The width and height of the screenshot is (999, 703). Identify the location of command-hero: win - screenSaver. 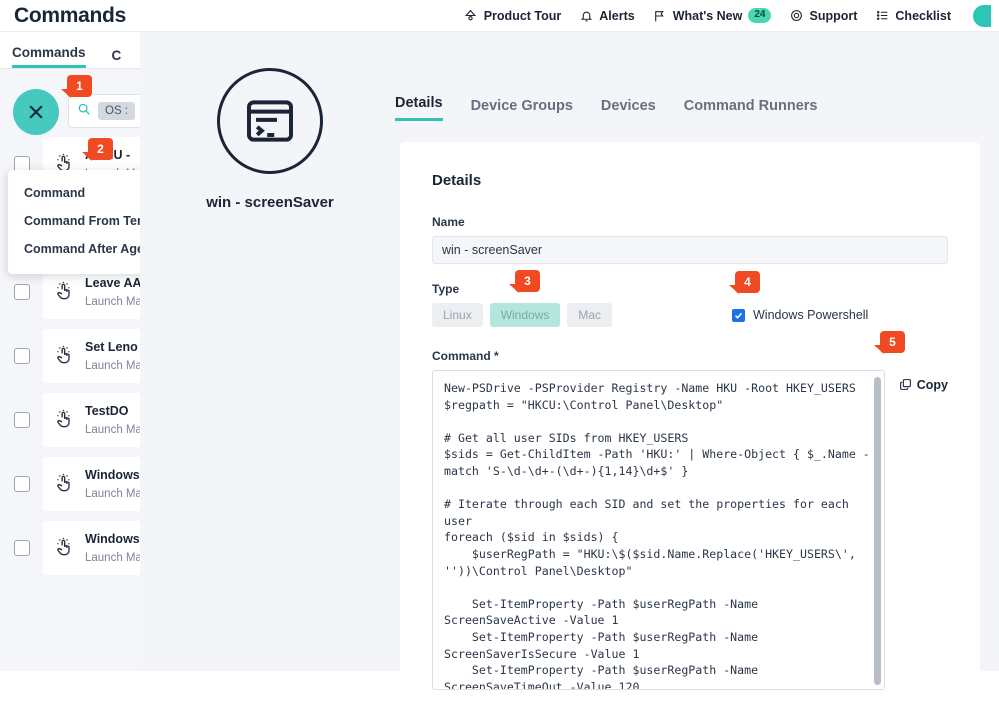
(270, 142).